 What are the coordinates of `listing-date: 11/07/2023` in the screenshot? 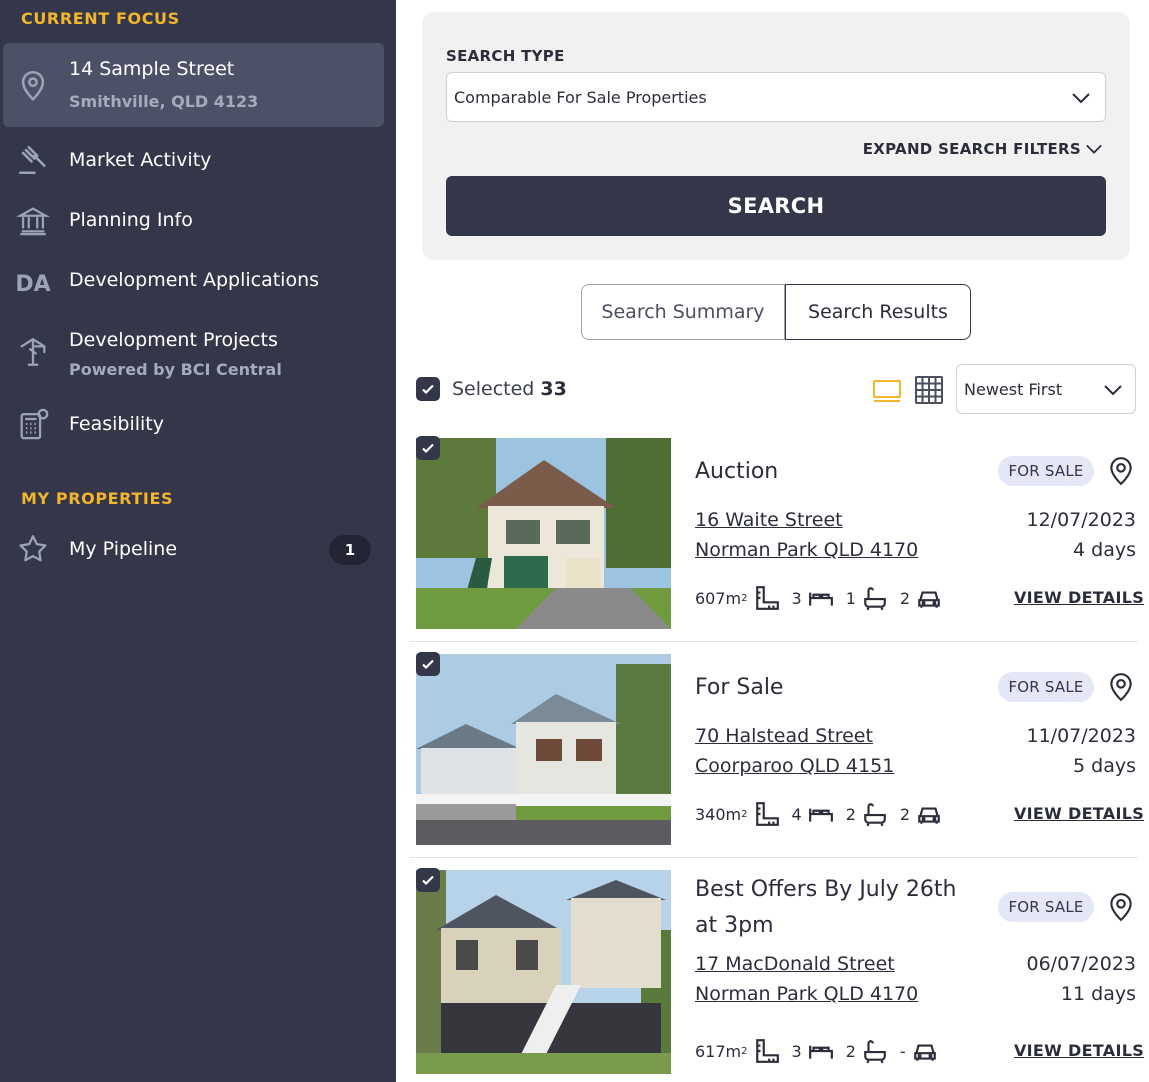 It's located at (1081, 736).